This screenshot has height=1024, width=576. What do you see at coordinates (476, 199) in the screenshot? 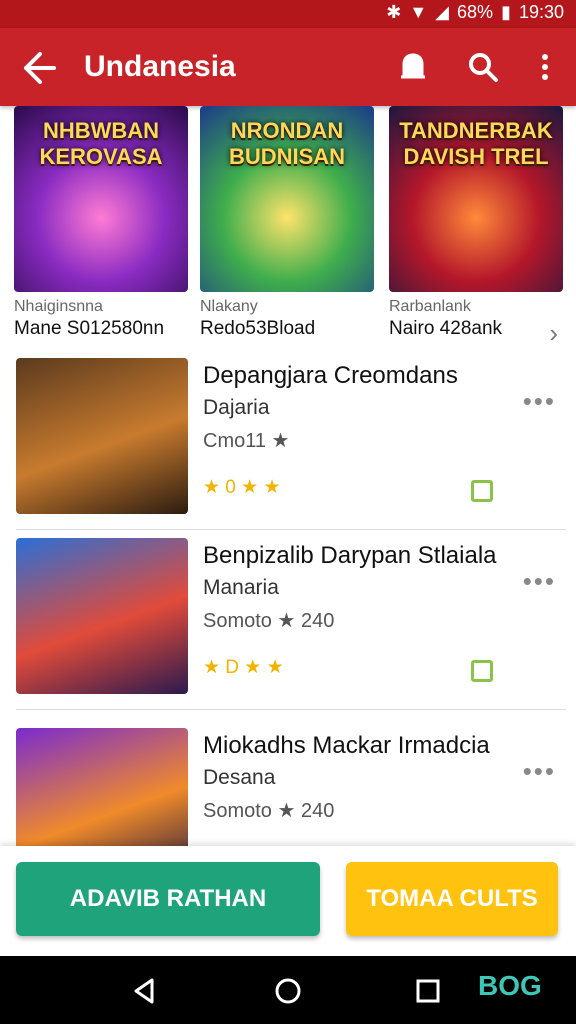
I see `game-thumbnail: TANDNERBAK DAVISH TREL` at bounding box center [476, 199].